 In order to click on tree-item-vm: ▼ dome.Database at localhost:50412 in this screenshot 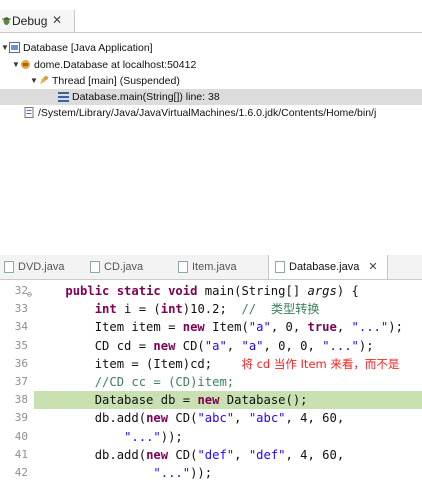, I will do `click(104, 65)`.